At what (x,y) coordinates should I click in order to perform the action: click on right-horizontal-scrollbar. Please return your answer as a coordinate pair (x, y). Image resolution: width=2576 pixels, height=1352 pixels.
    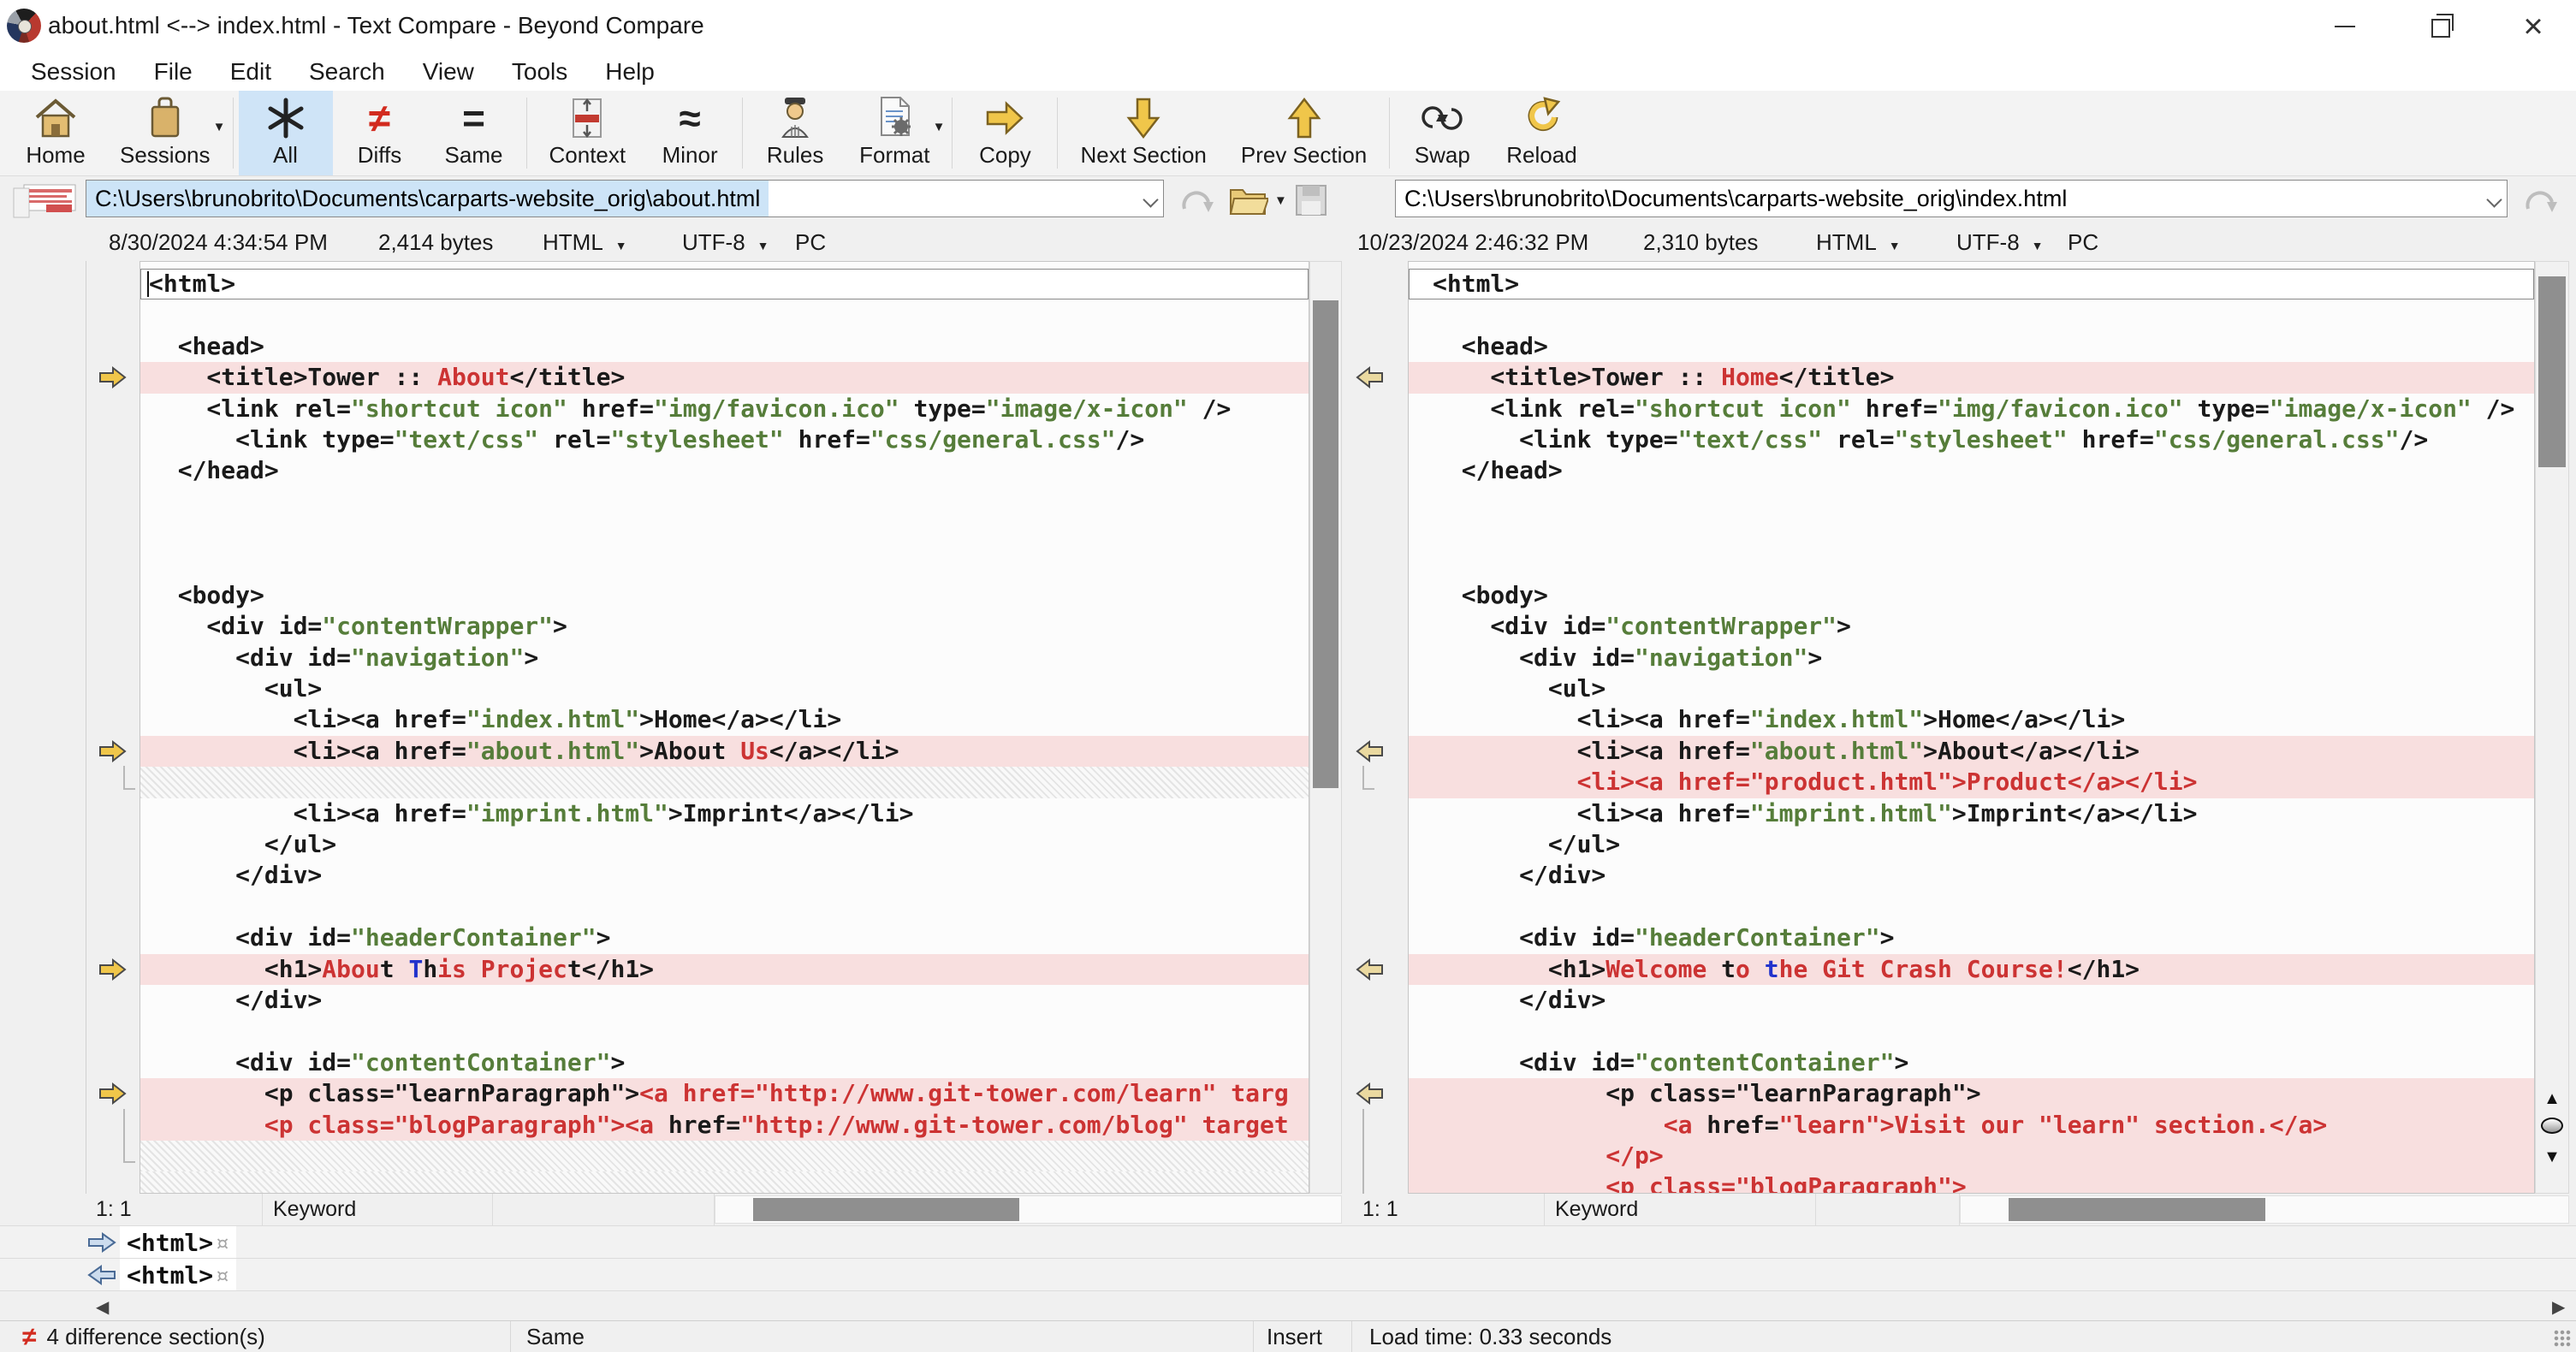
    Looking at the image, I should click on (2264, 1210).